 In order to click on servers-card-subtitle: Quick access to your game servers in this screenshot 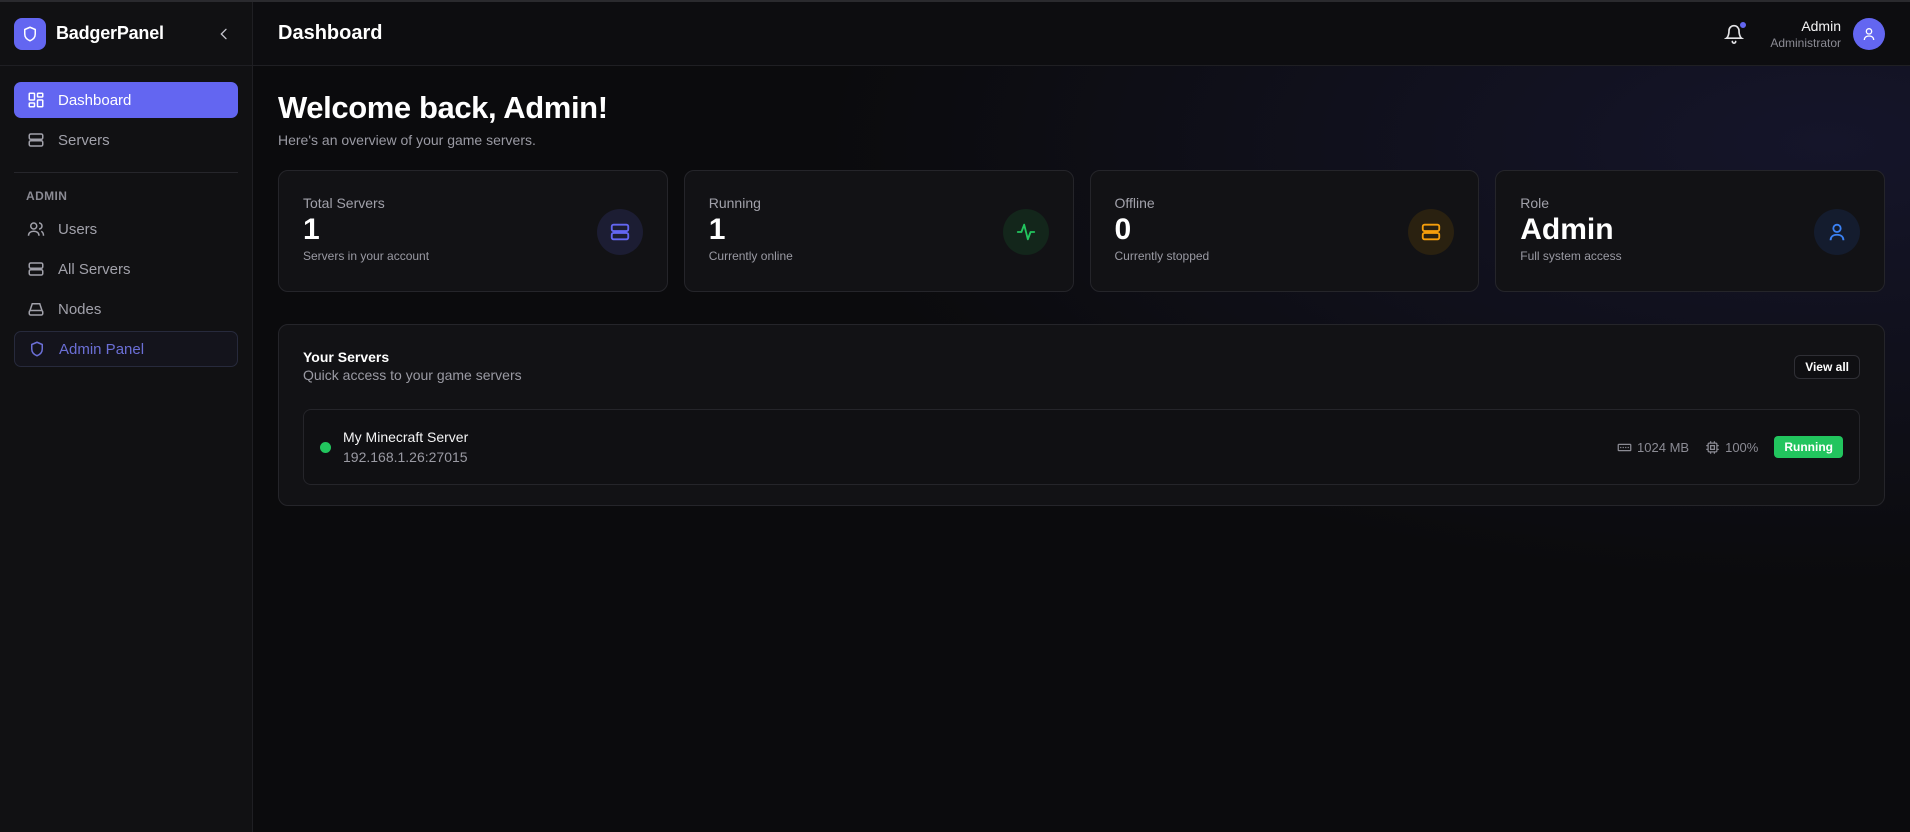, I will do `click(412, 375)`.